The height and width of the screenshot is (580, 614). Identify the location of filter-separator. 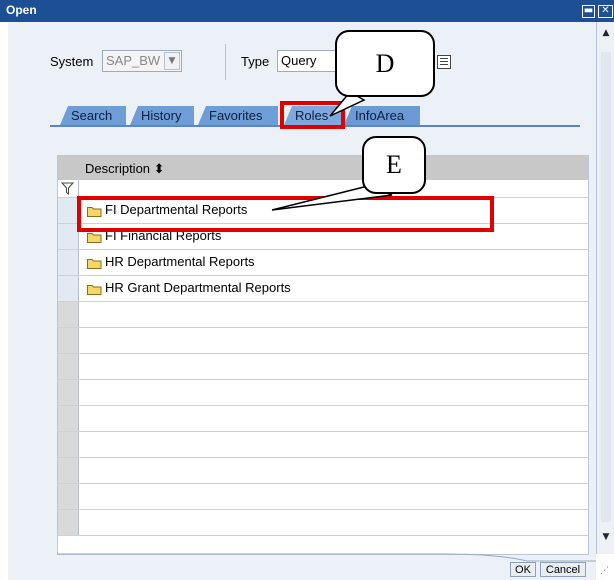
(225, 62).